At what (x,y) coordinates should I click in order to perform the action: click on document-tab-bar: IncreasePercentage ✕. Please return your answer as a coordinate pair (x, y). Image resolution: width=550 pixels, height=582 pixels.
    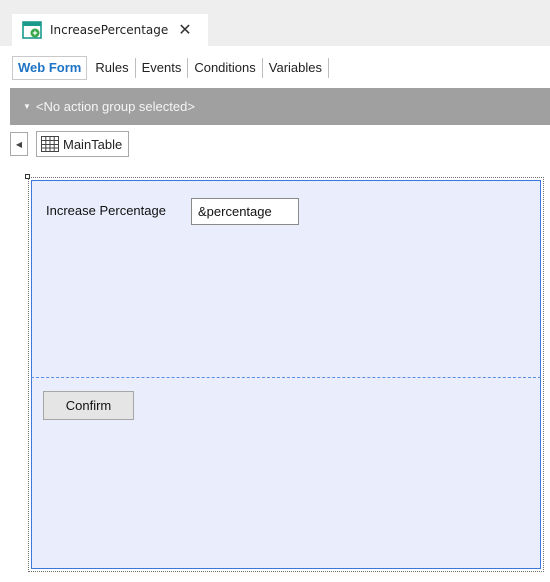
    Looking at the image, I should click on (275, 23).